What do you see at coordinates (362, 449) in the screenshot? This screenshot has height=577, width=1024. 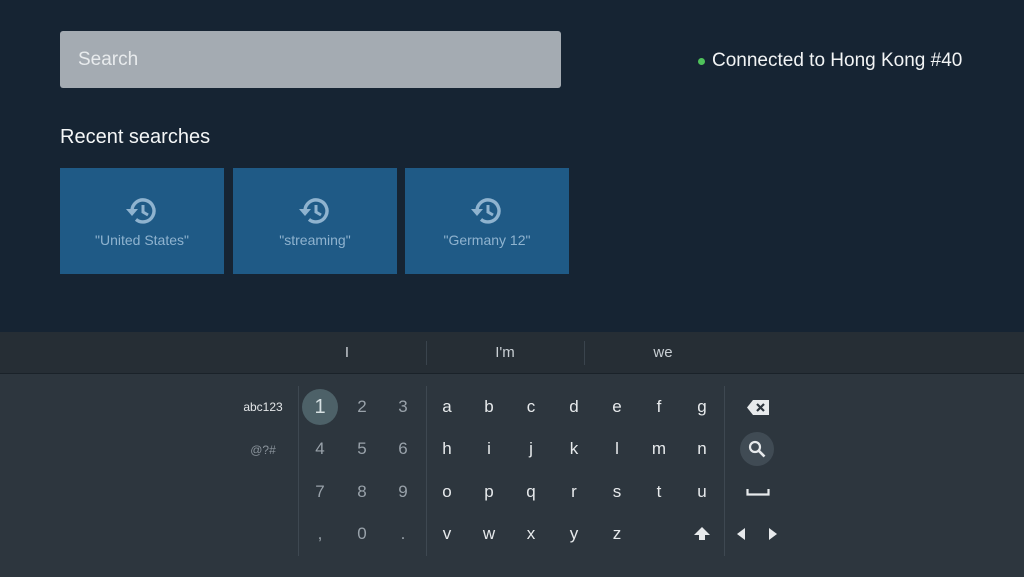 I see `key-5: 5` at bounding box center [362, 449].